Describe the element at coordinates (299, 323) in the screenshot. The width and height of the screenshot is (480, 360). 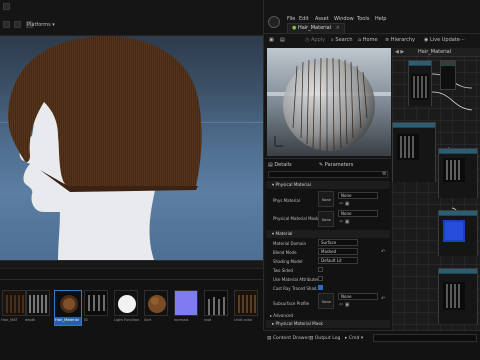
I see `section-label: Physical Material Mask` at that location.